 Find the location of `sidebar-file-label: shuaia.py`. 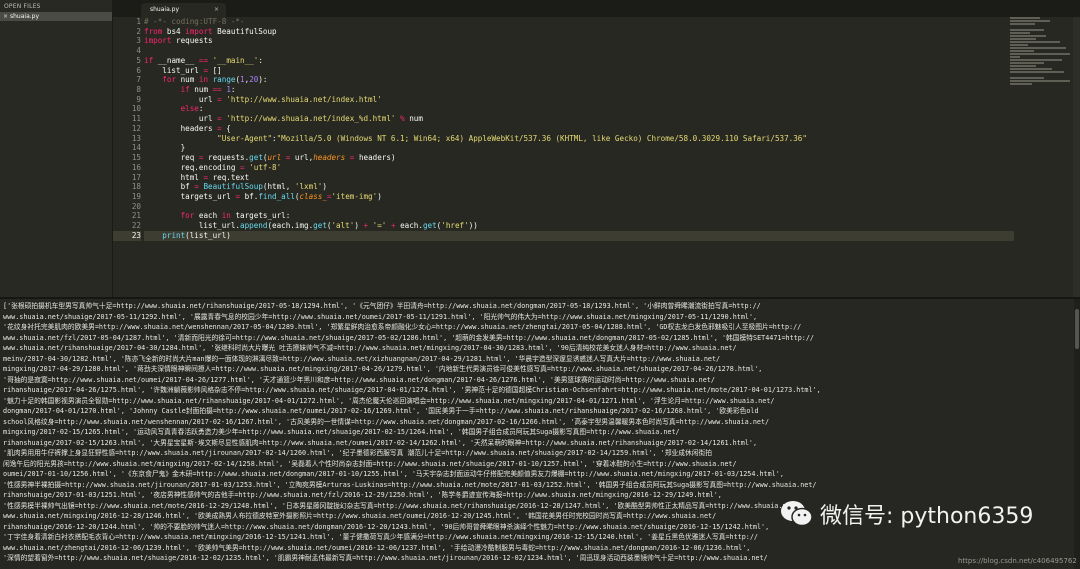

sidebar-file-label: shuaia.py is located at coordinates (25, 16).